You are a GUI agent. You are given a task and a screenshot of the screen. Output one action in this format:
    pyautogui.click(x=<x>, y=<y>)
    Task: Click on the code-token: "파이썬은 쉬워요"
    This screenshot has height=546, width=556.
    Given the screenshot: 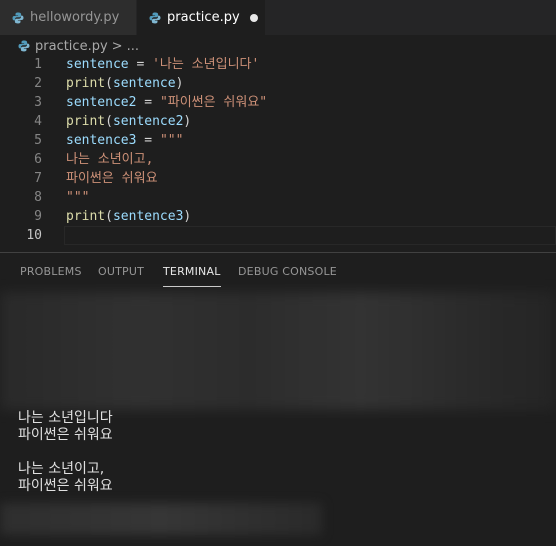 What is the action you would take?
    pyautogui.click(x=213, y=102)
    